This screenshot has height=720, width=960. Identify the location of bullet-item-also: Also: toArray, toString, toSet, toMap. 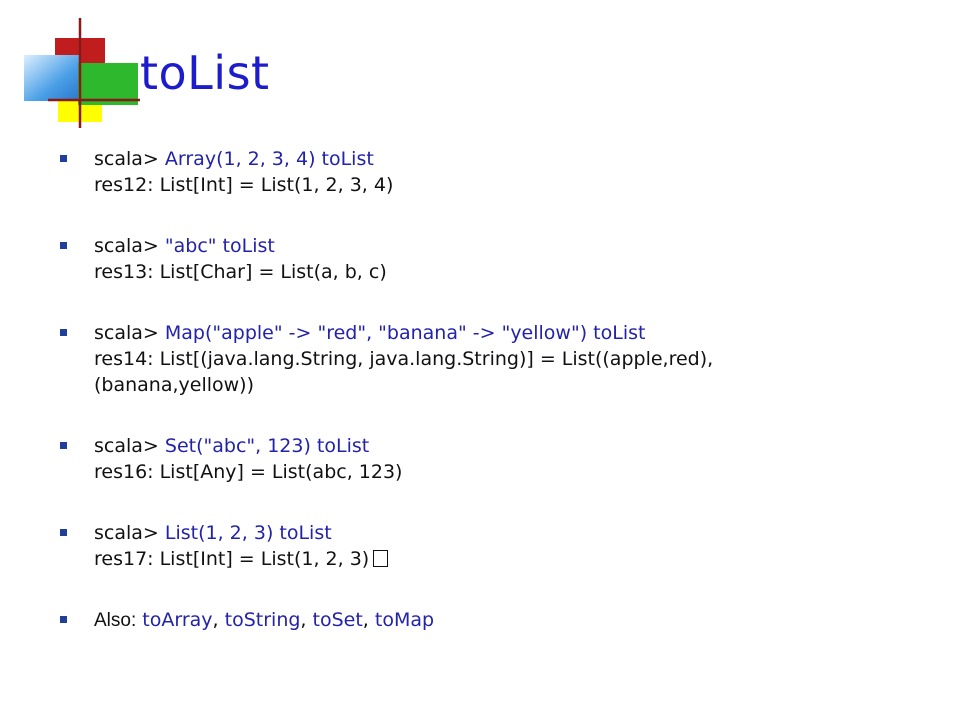
(498, 620).